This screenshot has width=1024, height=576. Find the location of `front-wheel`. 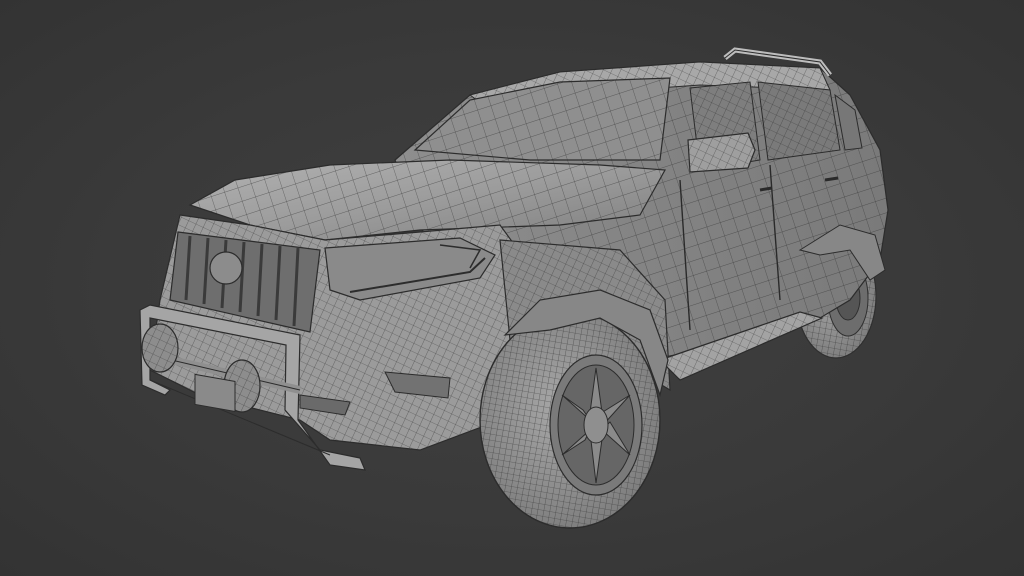

front-wheel is located at coordinates (570, 420).